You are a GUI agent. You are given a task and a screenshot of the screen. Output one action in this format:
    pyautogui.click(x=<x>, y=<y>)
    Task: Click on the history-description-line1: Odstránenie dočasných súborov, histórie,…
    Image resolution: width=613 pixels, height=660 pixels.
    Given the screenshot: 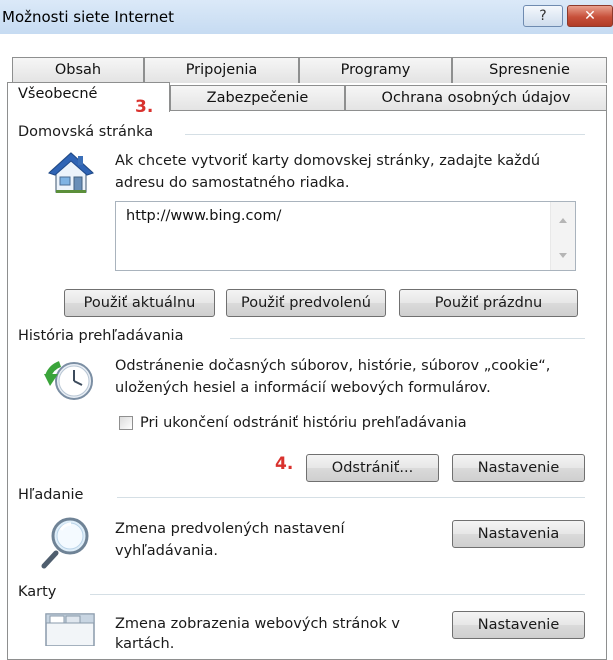 What is the action you would take?
    pyautogui.click(x=333, y=366)
    